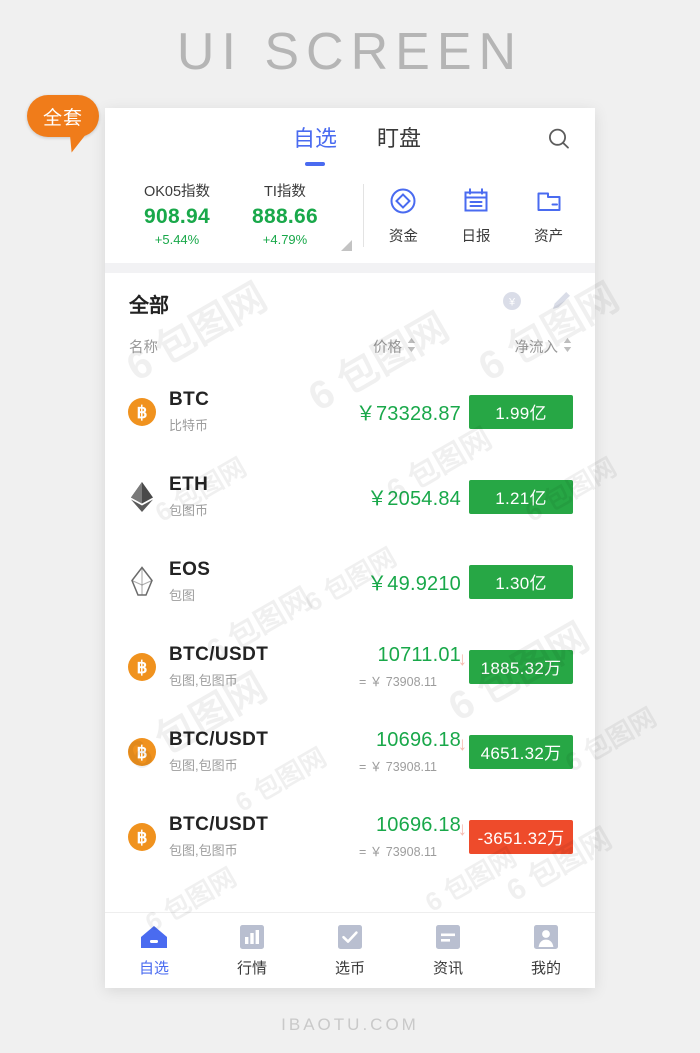  Describe the element at coordinates (62, 118) in the screenshot. I see `full-set-badge-label: 全套` at that location.